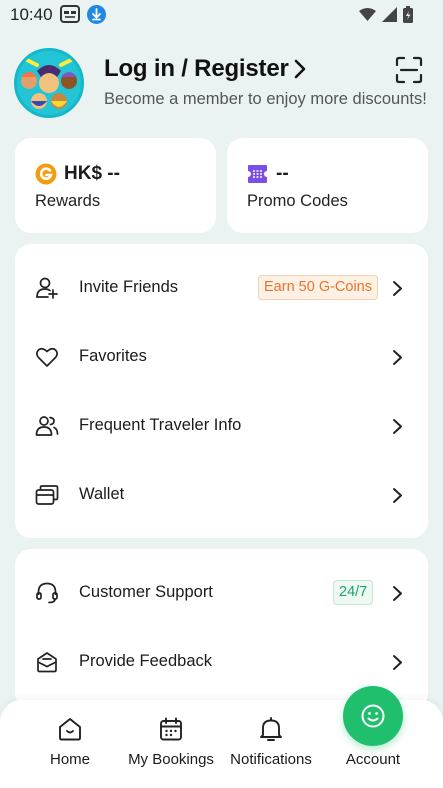 This screenshot has width=443, height=788. What do you see at coordinates (257, 174) in the screenshot?
I see `ticket-icon` at bounding box center [257, 174].